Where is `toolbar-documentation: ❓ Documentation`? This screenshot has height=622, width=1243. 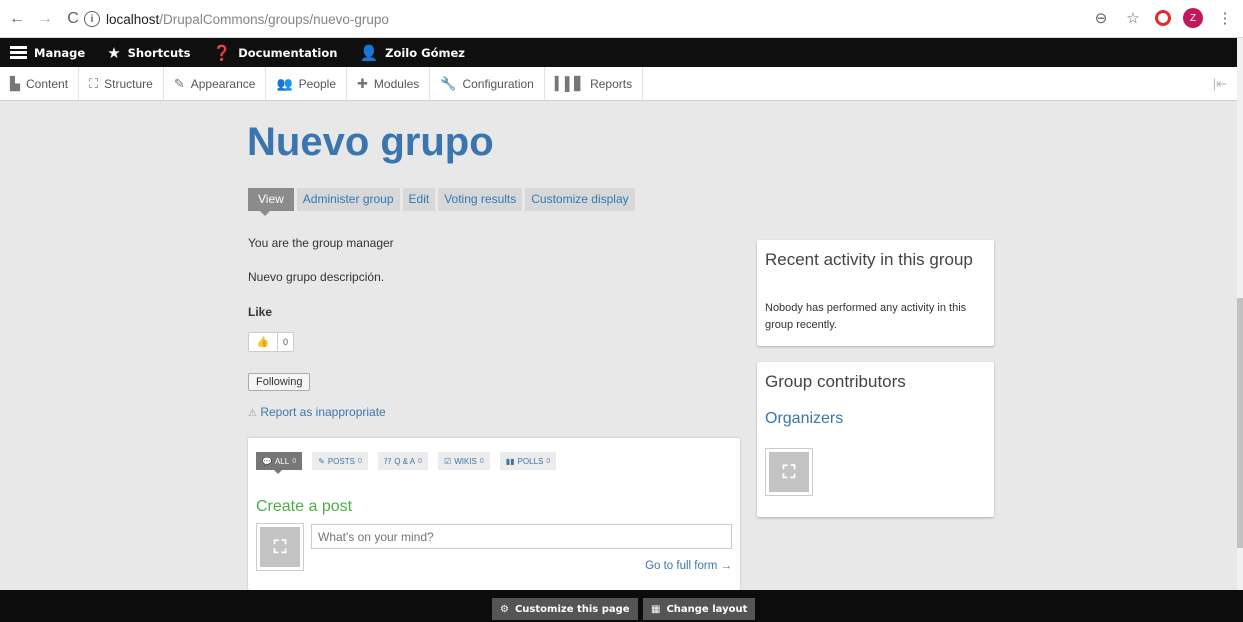
toolbar-documentation: ❓ Documentation is located at coordinates (276, 52).